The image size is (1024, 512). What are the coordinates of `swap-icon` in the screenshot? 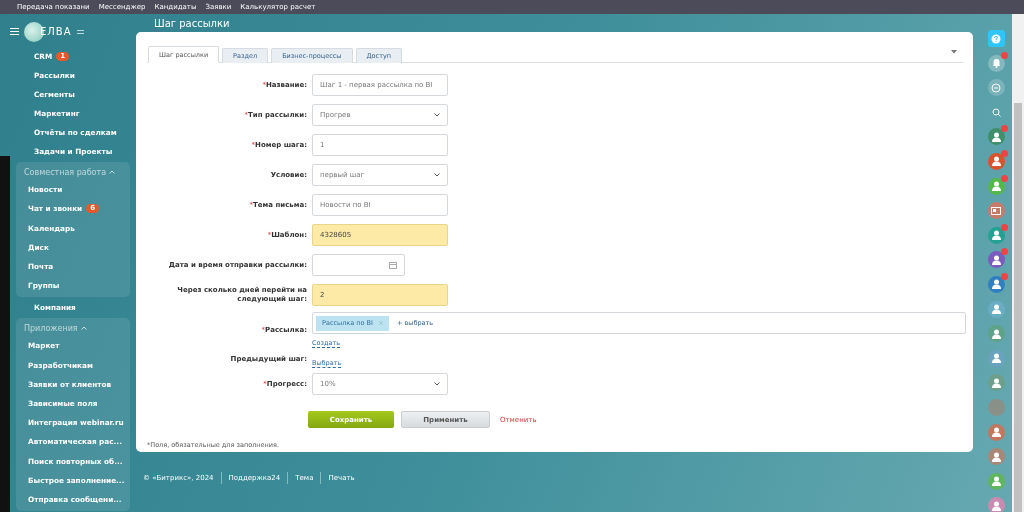 It's located at (80, 31).